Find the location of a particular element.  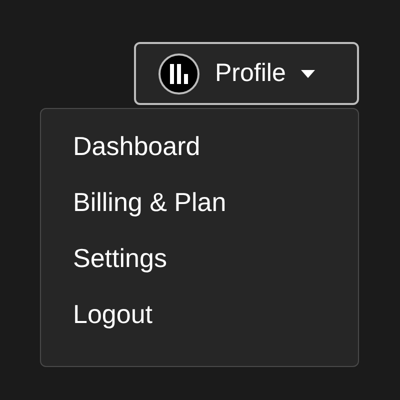

menu-item: Dashboard is located at coordinates (215, 155).